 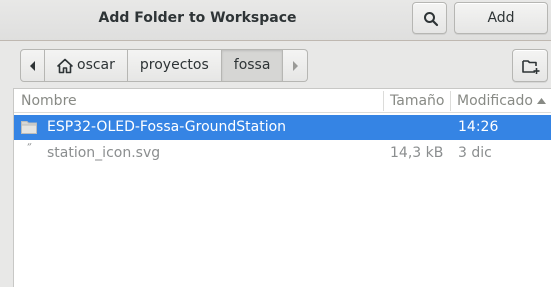 I want to click on path-segment-label: proyectos, so click(x=174, y=65).